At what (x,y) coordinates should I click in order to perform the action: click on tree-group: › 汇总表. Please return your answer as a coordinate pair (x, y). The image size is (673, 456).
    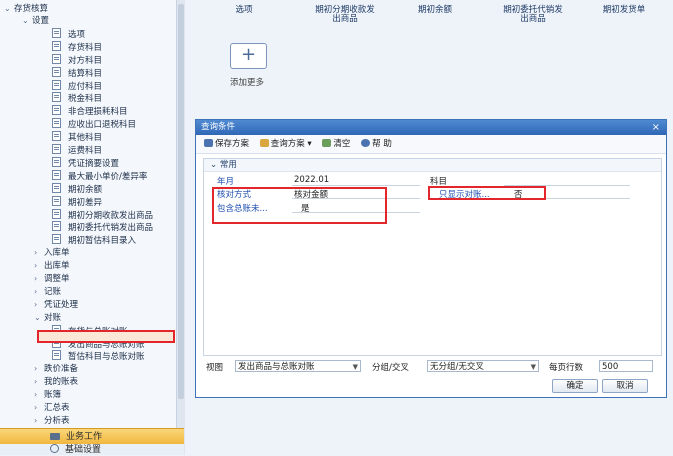
    Looking at the image, I should click on (52, 408).